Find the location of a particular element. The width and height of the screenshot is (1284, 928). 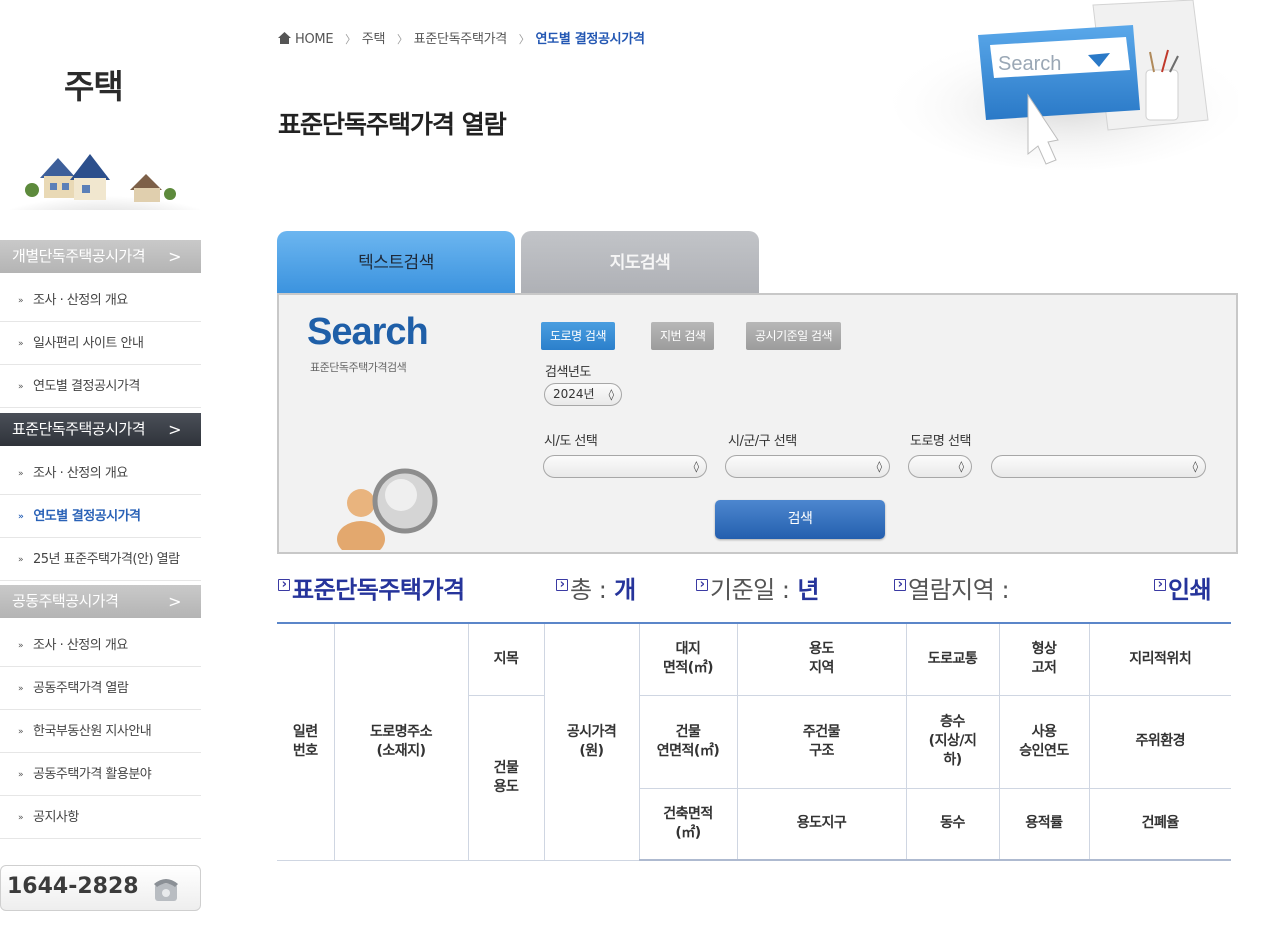

sidebar-item-yearly-price: » 연도별 결정공시가격 is located at coordinates (100, 386).